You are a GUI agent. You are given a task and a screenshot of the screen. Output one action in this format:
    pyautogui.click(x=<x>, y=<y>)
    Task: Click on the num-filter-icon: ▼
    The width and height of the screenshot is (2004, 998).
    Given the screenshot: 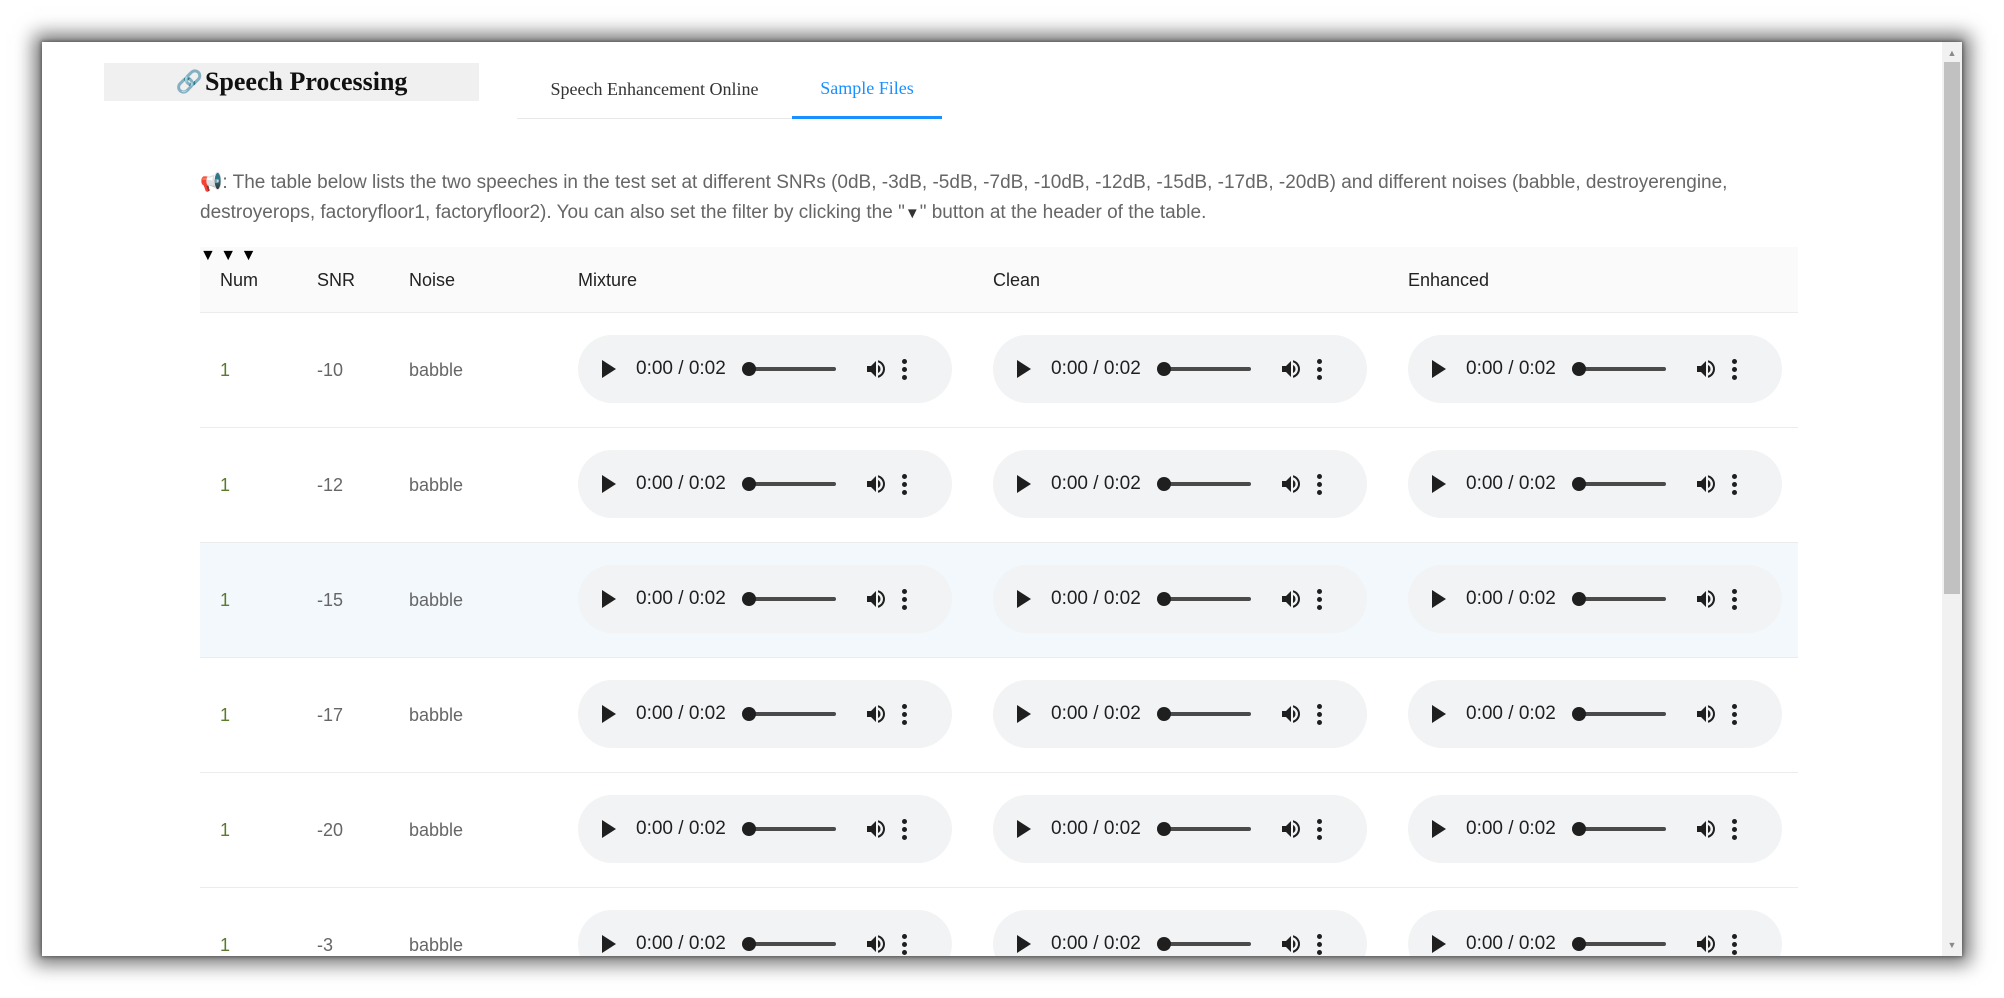 What is the action you would take?
    pyautogui.click(x=208, y=255)
    